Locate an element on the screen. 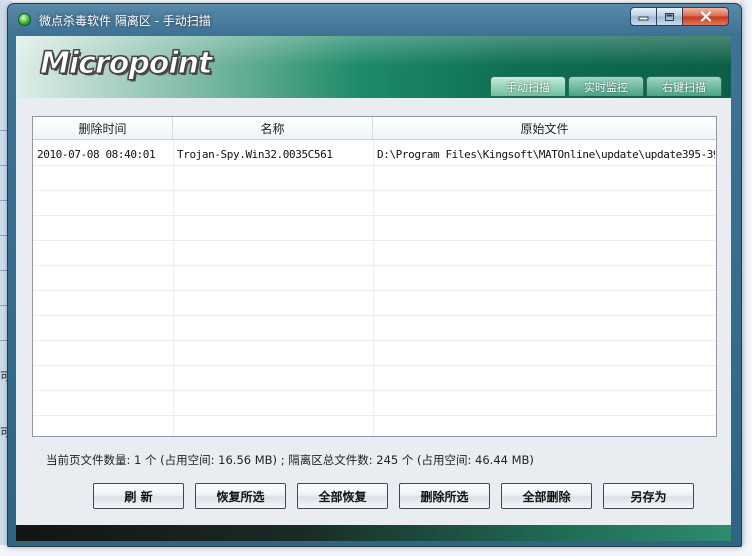  column-header-original-file: 原始文件 is located at coordinates (544, 128).